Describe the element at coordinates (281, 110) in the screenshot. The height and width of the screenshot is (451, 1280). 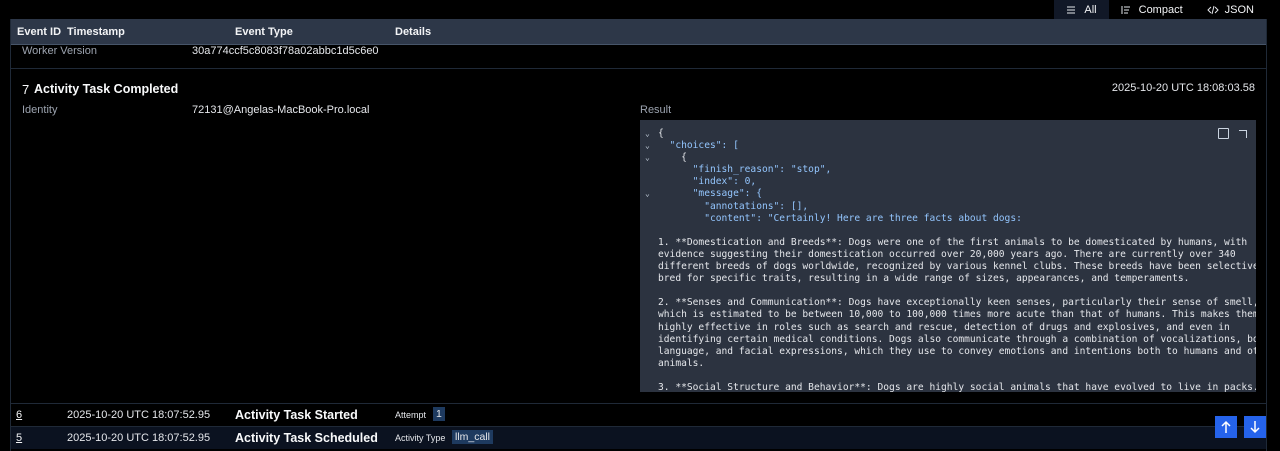
I see `identity-value: 72131@Angelas-MacBook-Pro.local` at that location.